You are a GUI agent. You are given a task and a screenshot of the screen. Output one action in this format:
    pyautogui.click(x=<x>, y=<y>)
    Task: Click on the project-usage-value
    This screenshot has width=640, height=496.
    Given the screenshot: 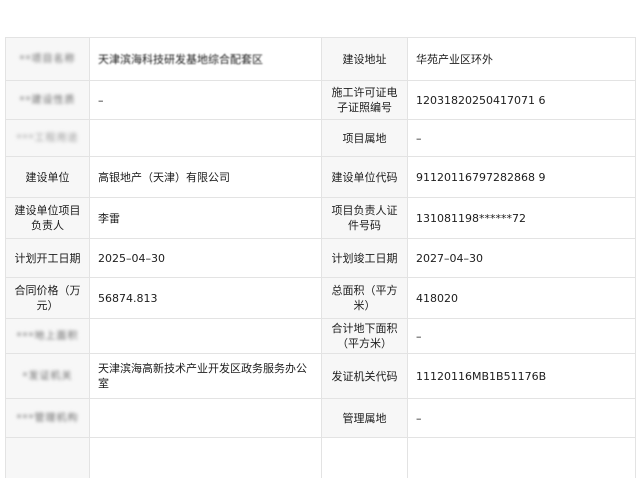 What is the action you would take?
    pyautogui.click(x=205, y=138)
    